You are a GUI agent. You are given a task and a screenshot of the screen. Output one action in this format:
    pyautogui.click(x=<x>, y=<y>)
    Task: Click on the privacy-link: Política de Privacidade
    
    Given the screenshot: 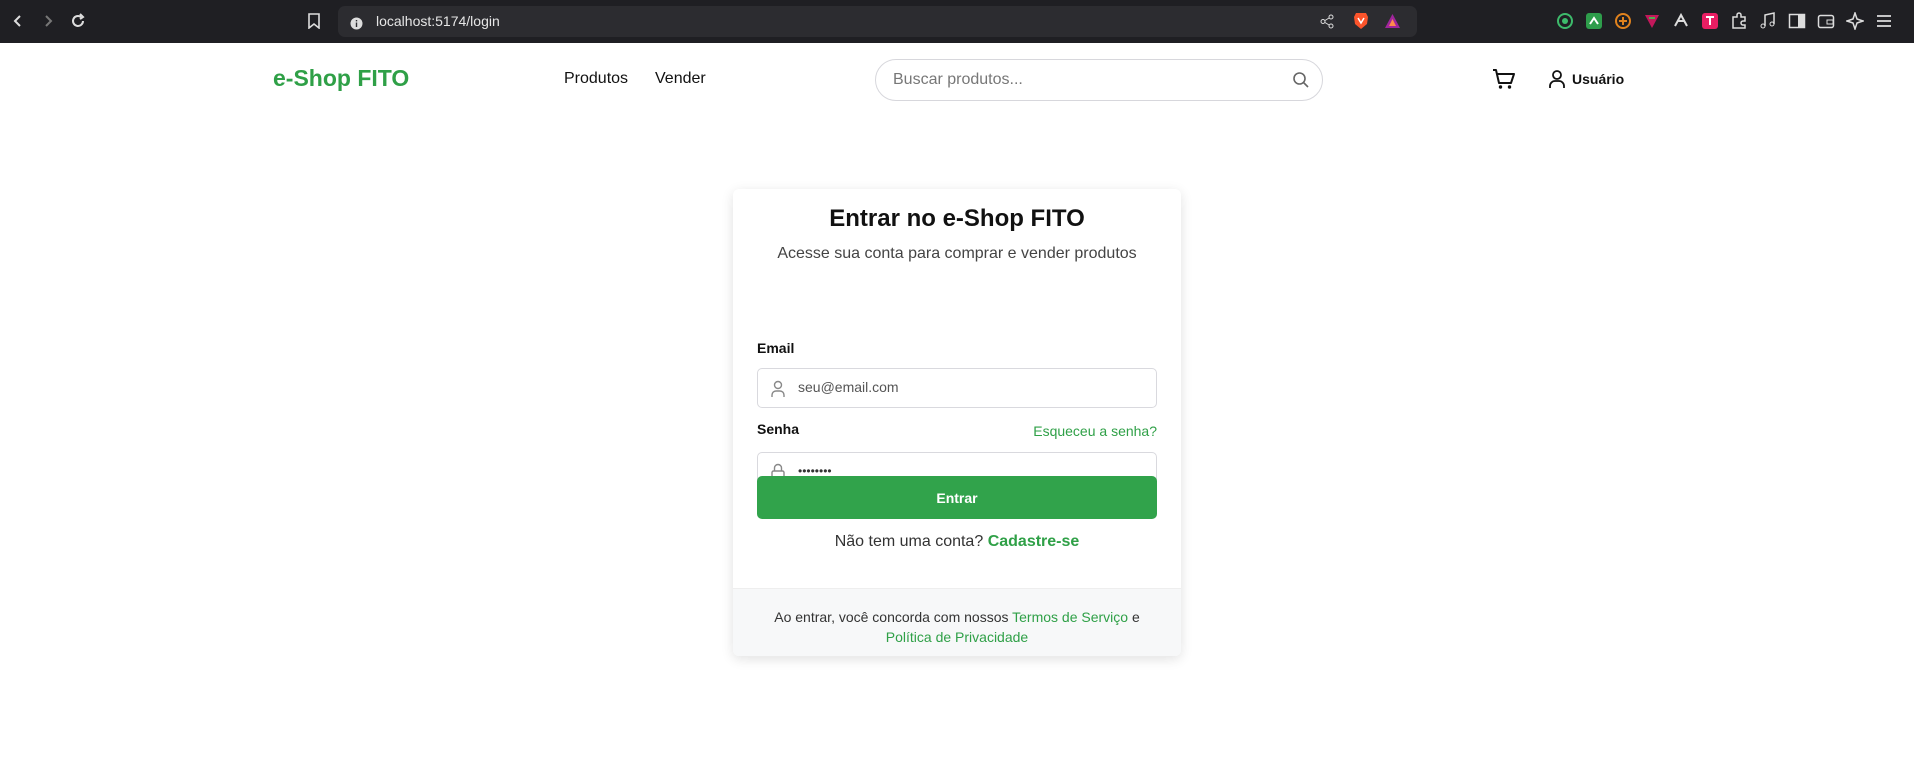 What is the action you would take?
    pyautogui.click(x=957, y=637)
    